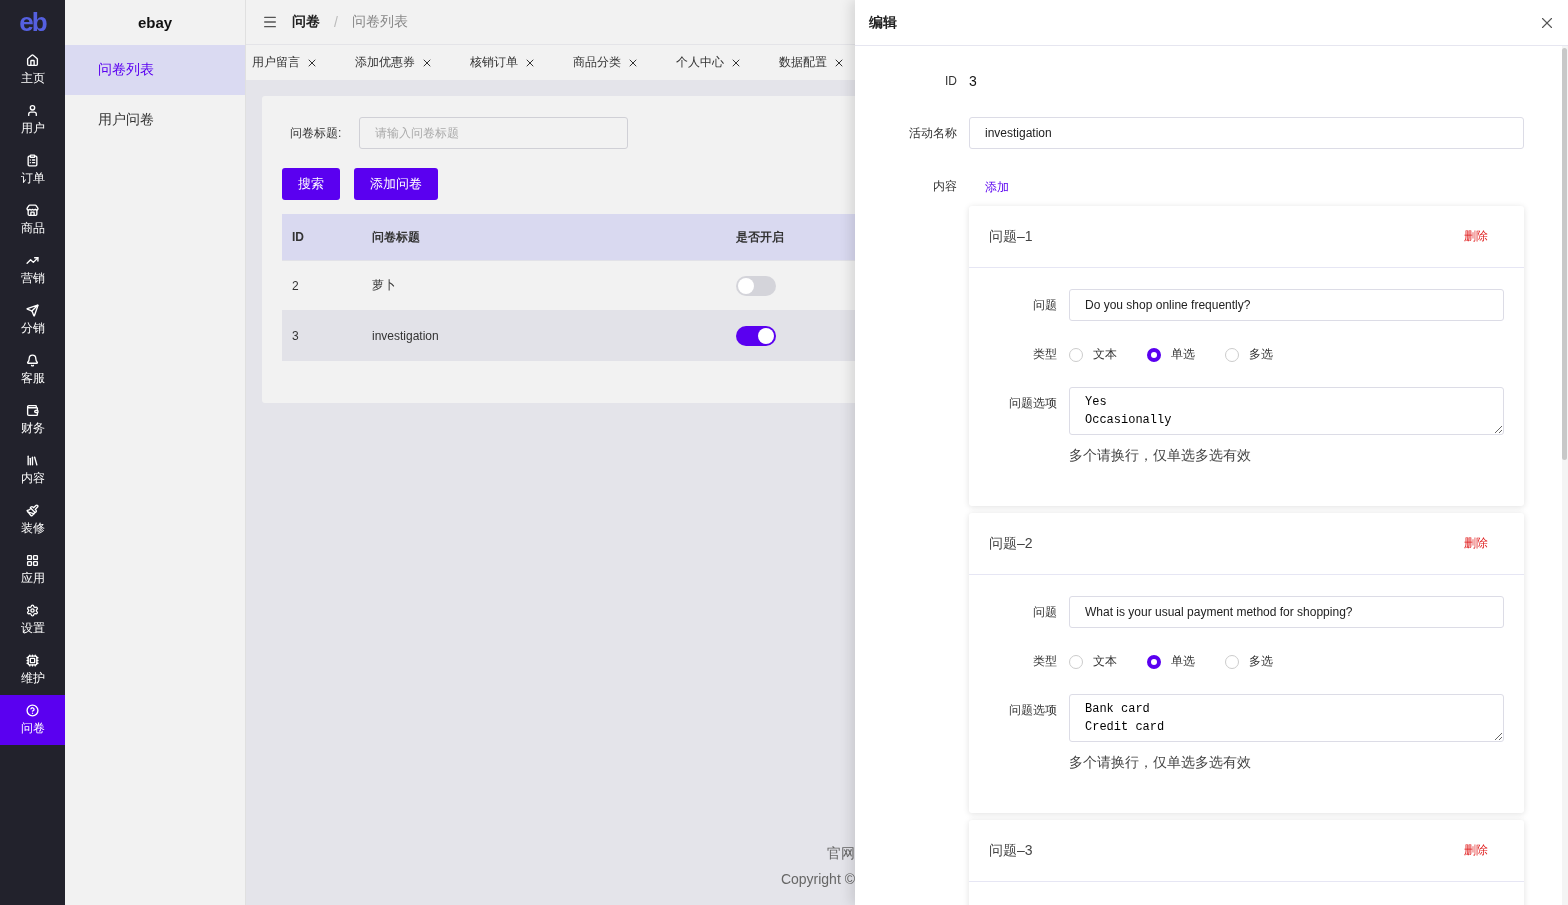  I want to click on field-label: ID, so click(950, 81).